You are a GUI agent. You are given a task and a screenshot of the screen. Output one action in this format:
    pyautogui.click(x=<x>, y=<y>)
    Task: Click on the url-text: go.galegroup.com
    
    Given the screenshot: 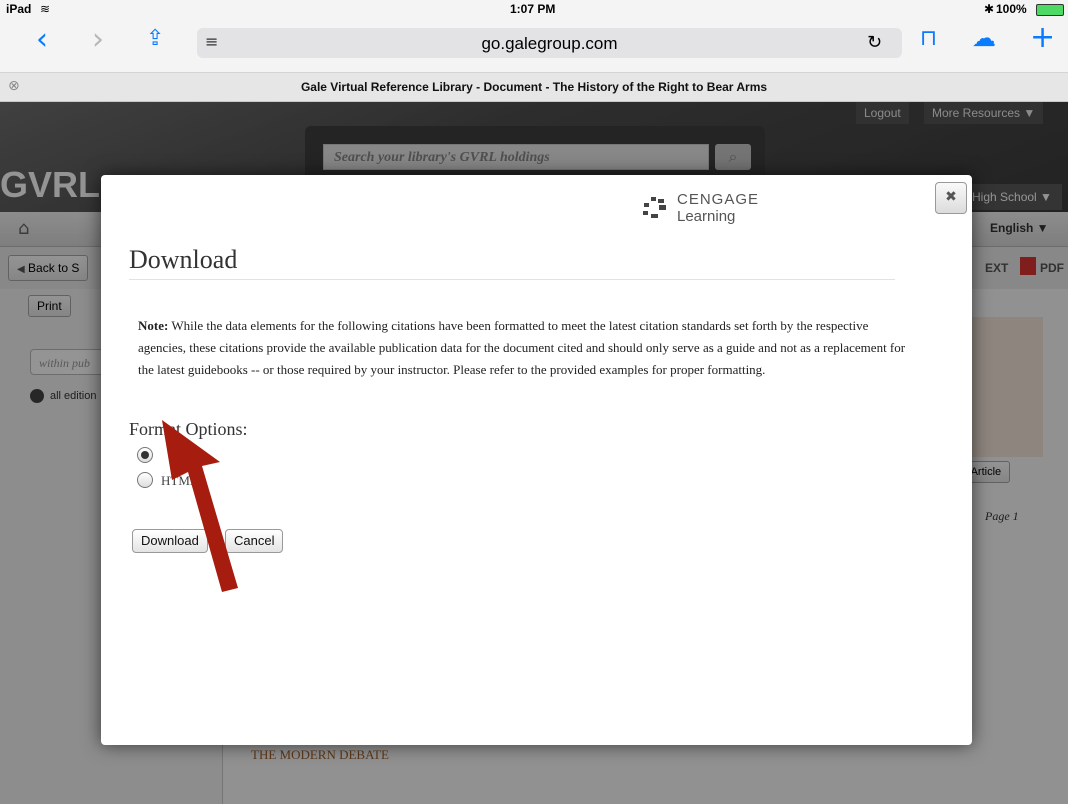 What is the action you would take?
    pyautogui.click(x=549, y=43)
    